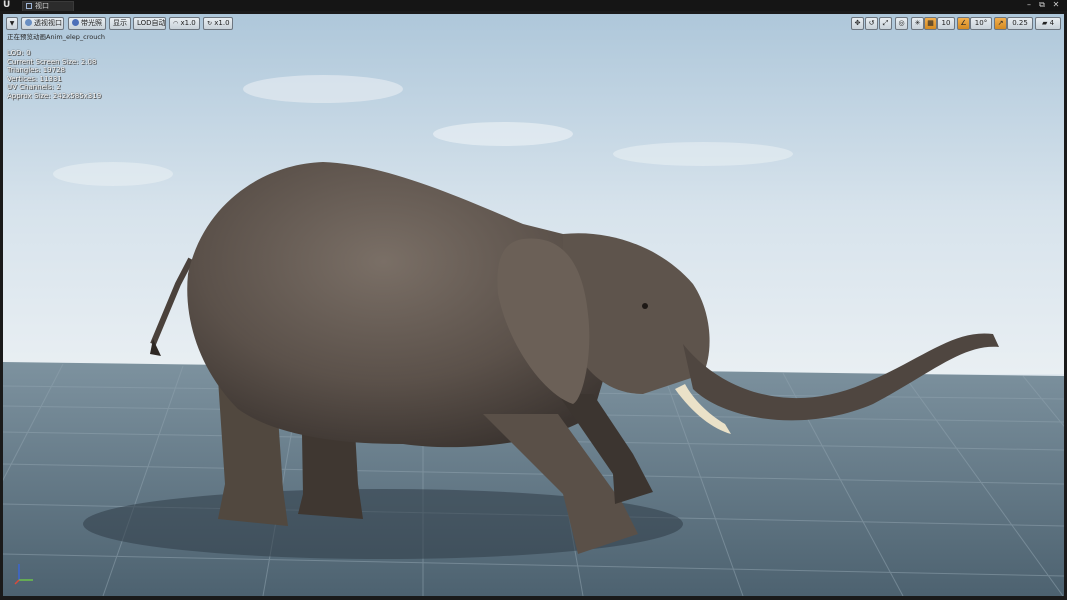 The width and height of the screenshot is (1067, 600). Describe the element at coordinates (1056, 5) in the screenshot. I see `close-button: ✕` at that location.